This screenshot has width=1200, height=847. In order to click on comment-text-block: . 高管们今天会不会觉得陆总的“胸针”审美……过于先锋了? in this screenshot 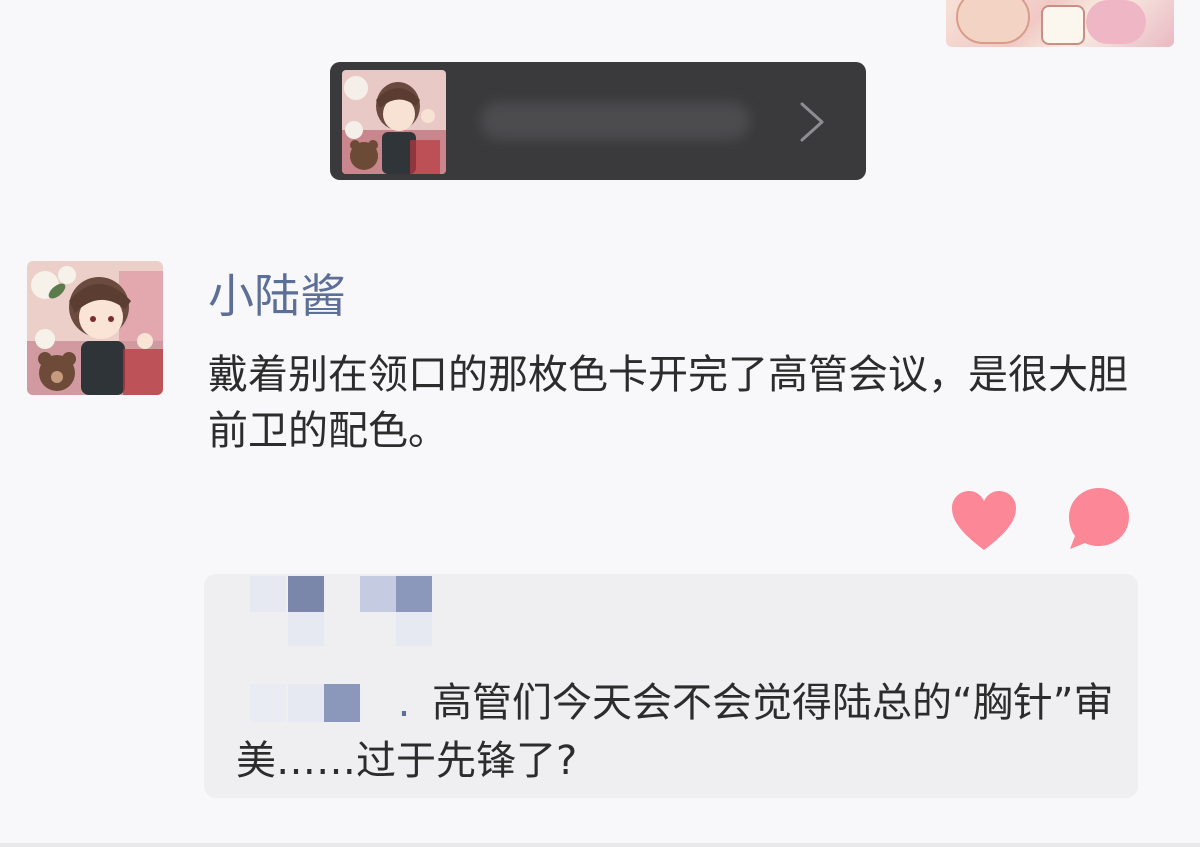, I will do `click(676, 732)`.